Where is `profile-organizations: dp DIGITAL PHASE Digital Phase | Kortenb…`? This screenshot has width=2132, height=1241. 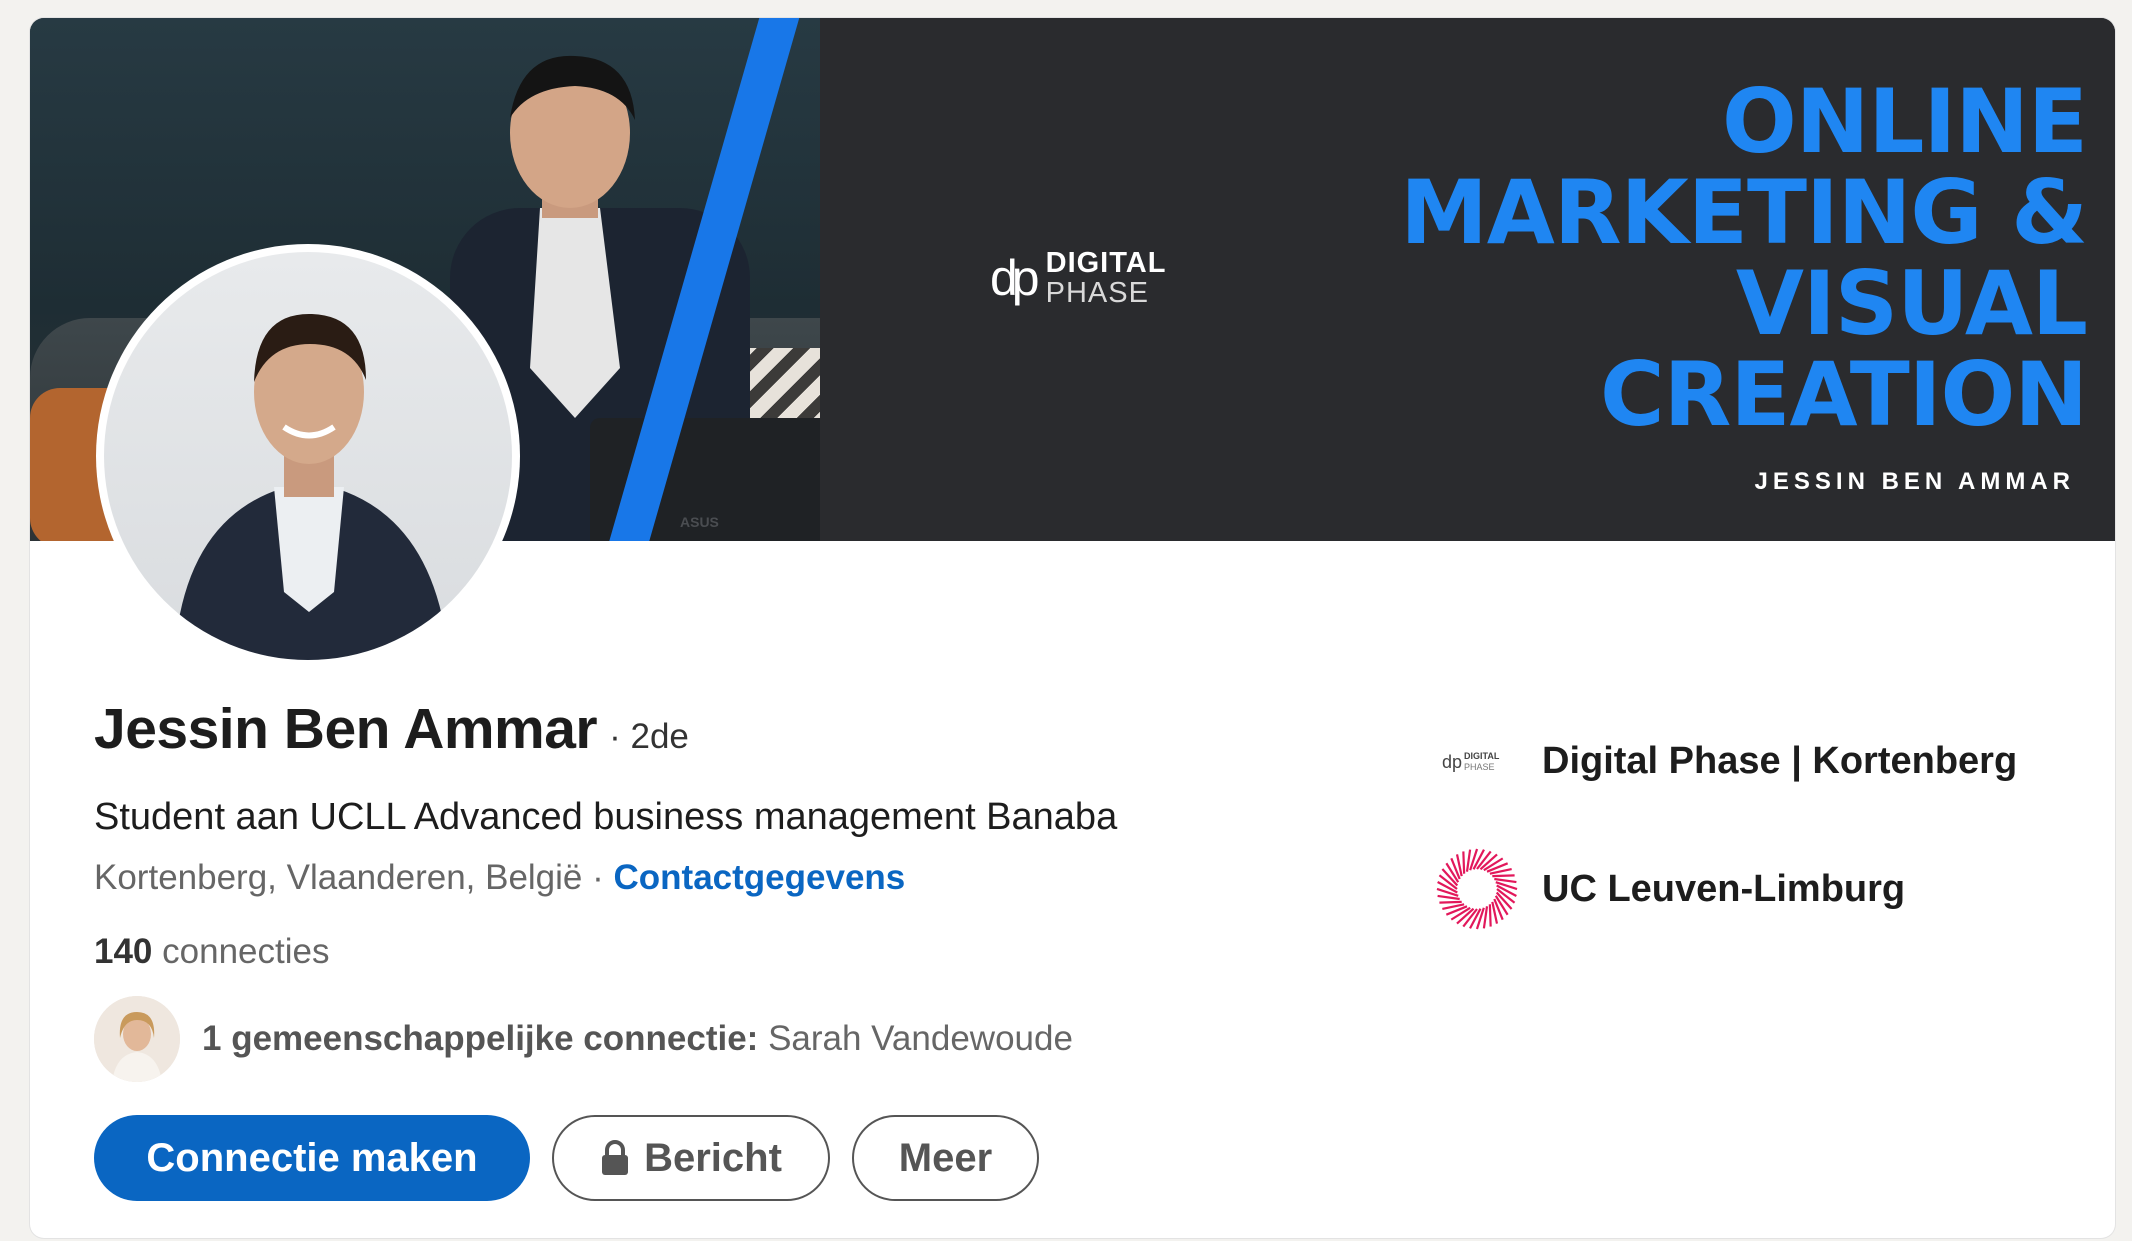 profile-organizations: dp DIGITAL PHASE Digital Phase | Kortenb… is located at coordinates (1725, 846).